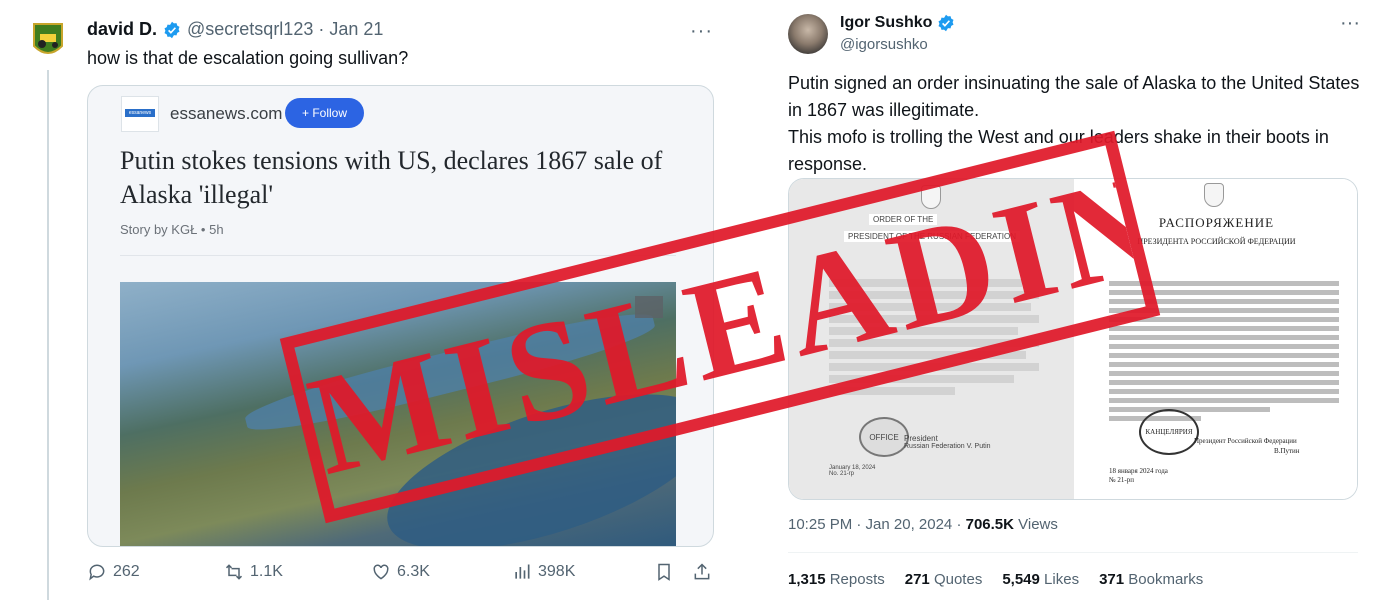  What do you see at coordinates (921, 438) in the screenshot?
I see `president-label: President` at bounding box center [921, 438].